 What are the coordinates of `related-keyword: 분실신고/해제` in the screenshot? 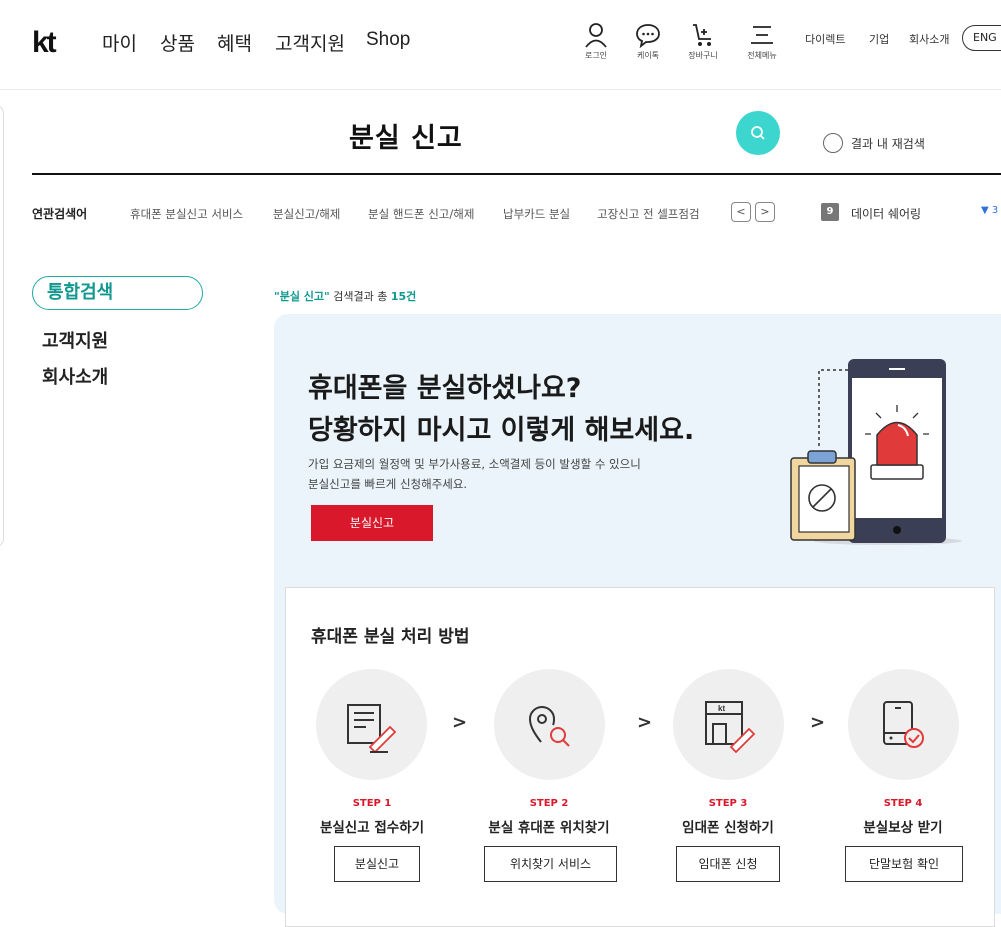 It's located at (306, 214).